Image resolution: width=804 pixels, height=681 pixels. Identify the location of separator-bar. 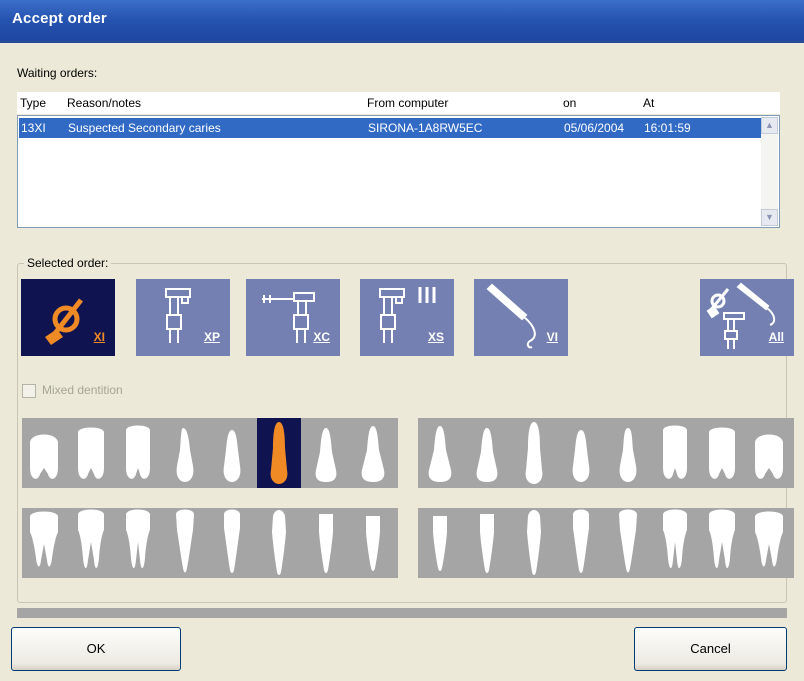
(402, 613).